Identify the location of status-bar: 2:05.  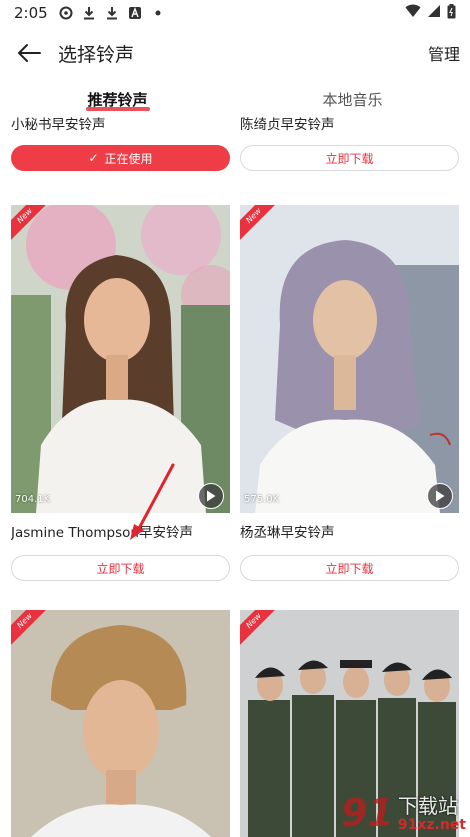
(235, 13).